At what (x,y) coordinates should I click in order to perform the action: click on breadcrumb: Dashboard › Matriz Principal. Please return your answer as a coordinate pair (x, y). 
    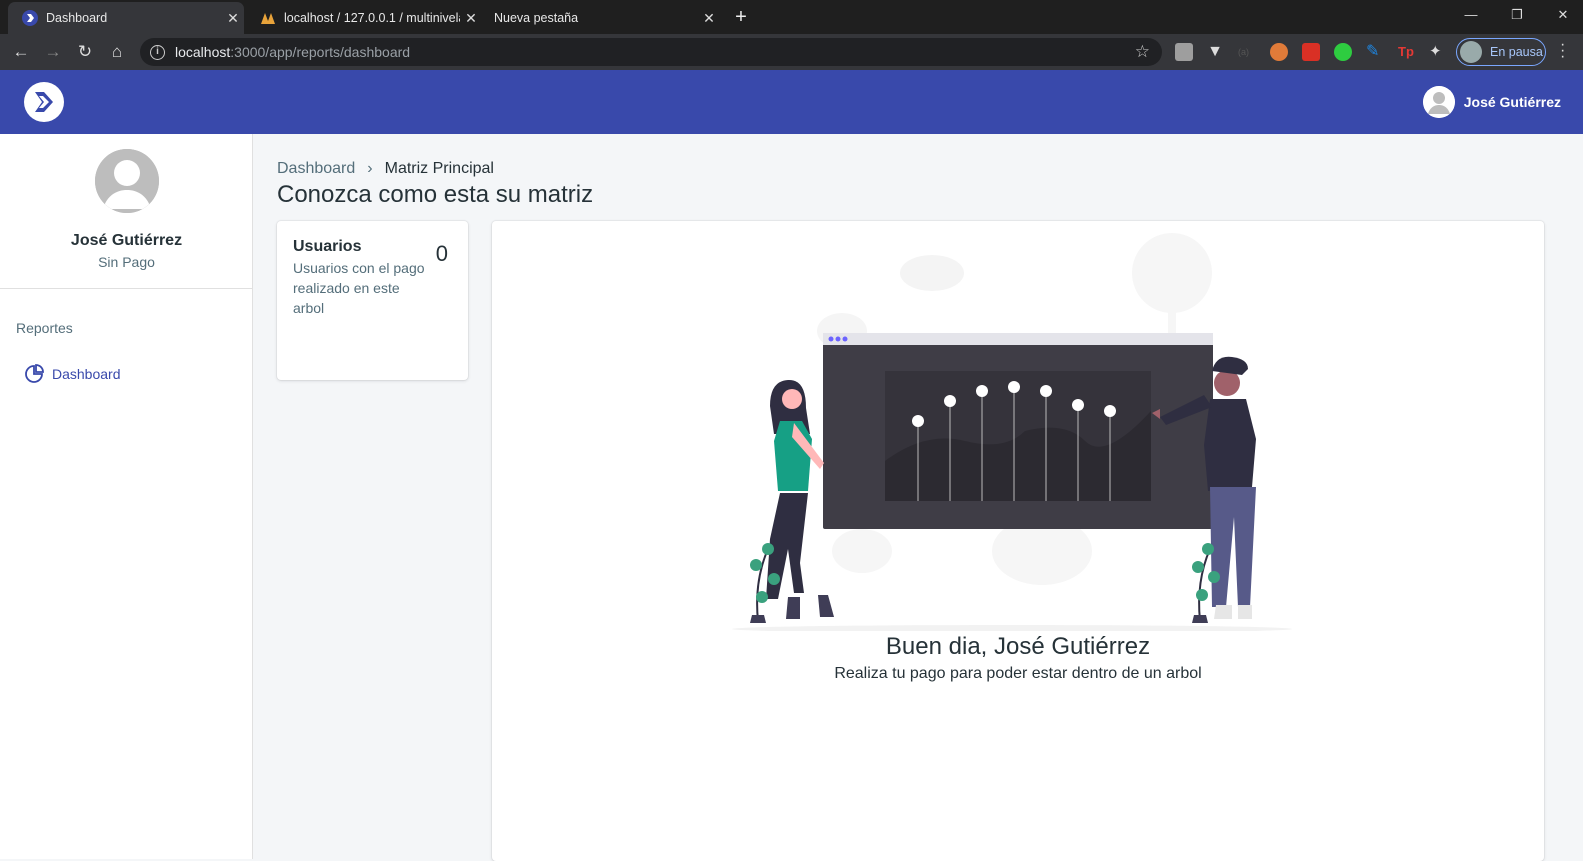
    Looking at the image, I should click on (385, 169).